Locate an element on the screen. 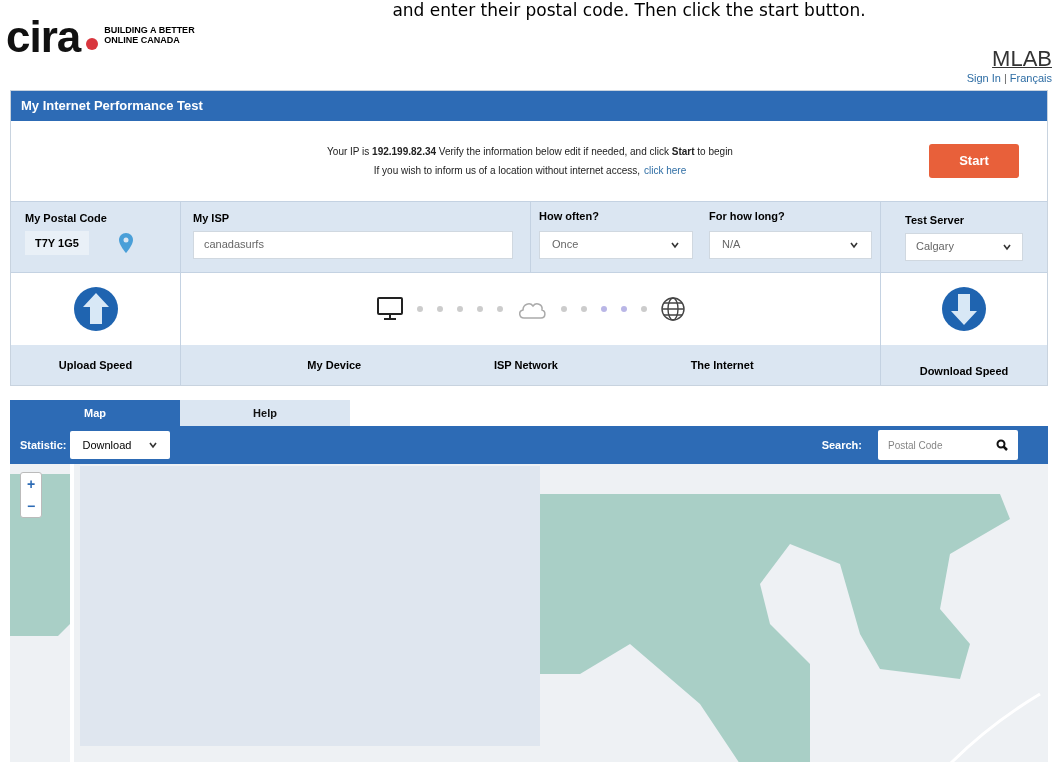  field-label: Test Server is located at coordinates (935, 220).